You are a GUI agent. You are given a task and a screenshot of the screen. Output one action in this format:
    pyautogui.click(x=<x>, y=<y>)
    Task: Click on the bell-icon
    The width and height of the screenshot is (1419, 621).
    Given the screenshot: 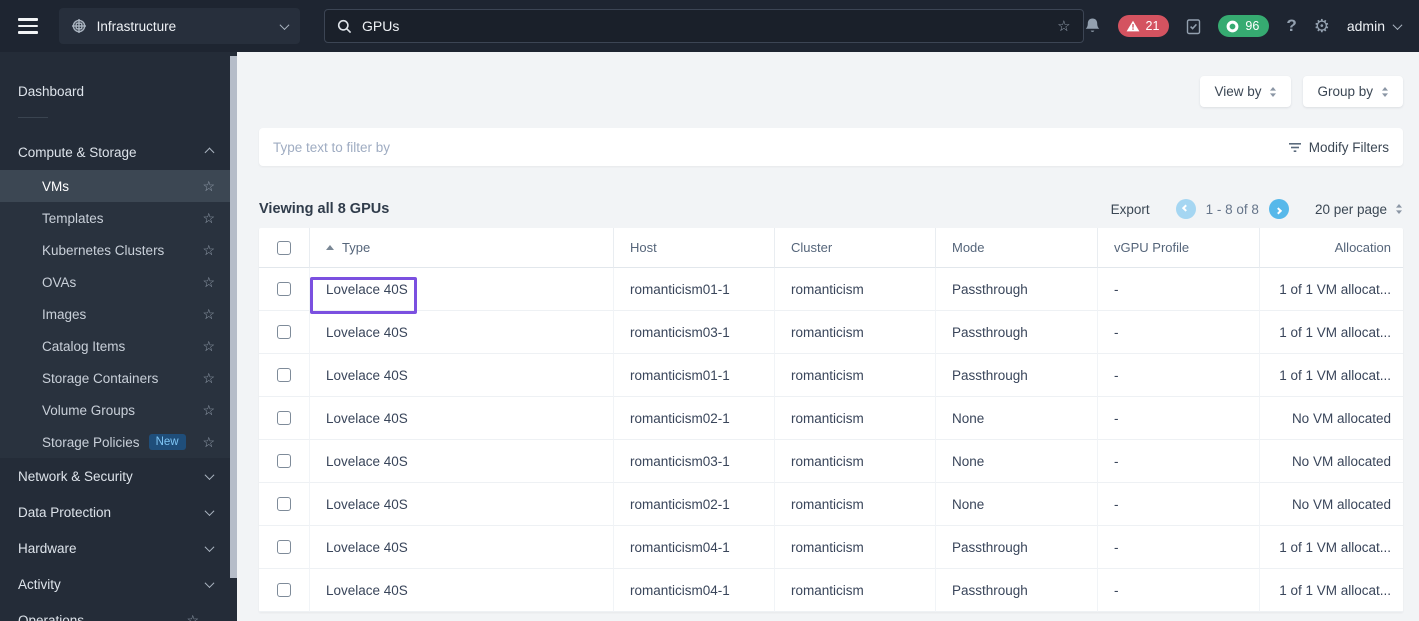 What is the action you would take?
    pyautogui.click(x=1092, y=26)
    